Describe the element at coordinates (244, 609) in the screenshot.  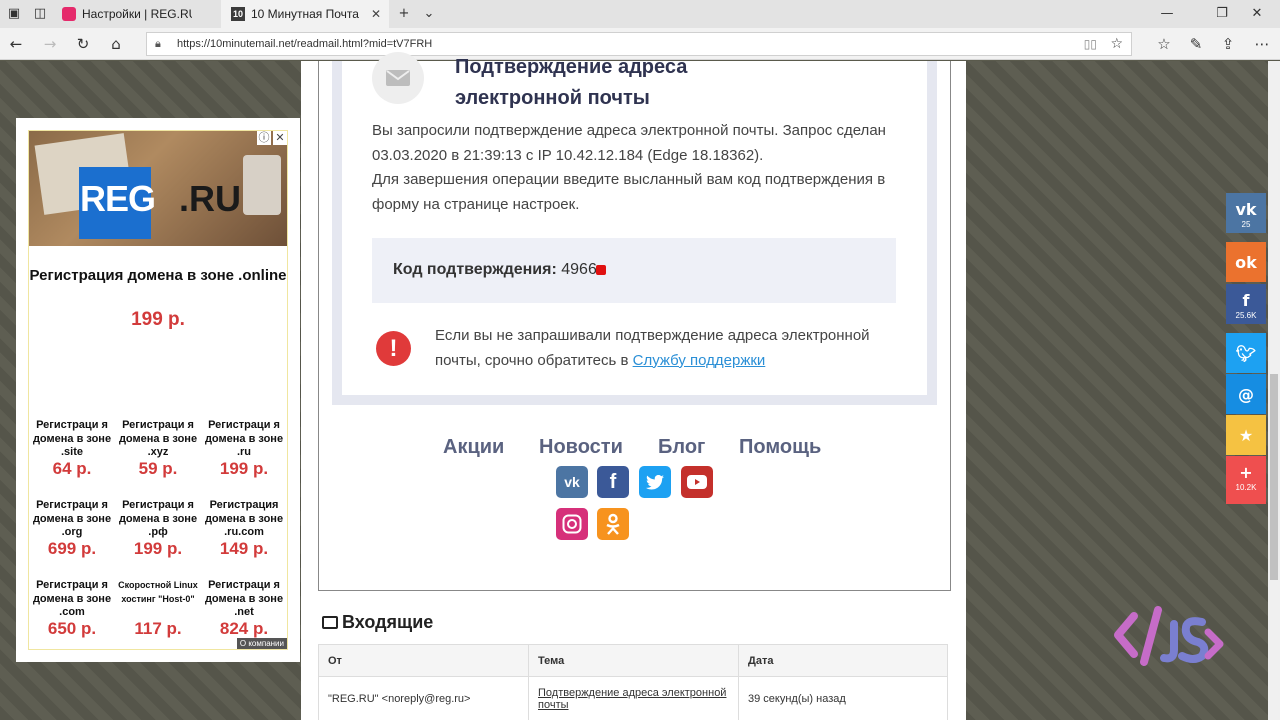
I see `ad-offer: Регистраци я домена в зоне .net 824 р.` at that location.